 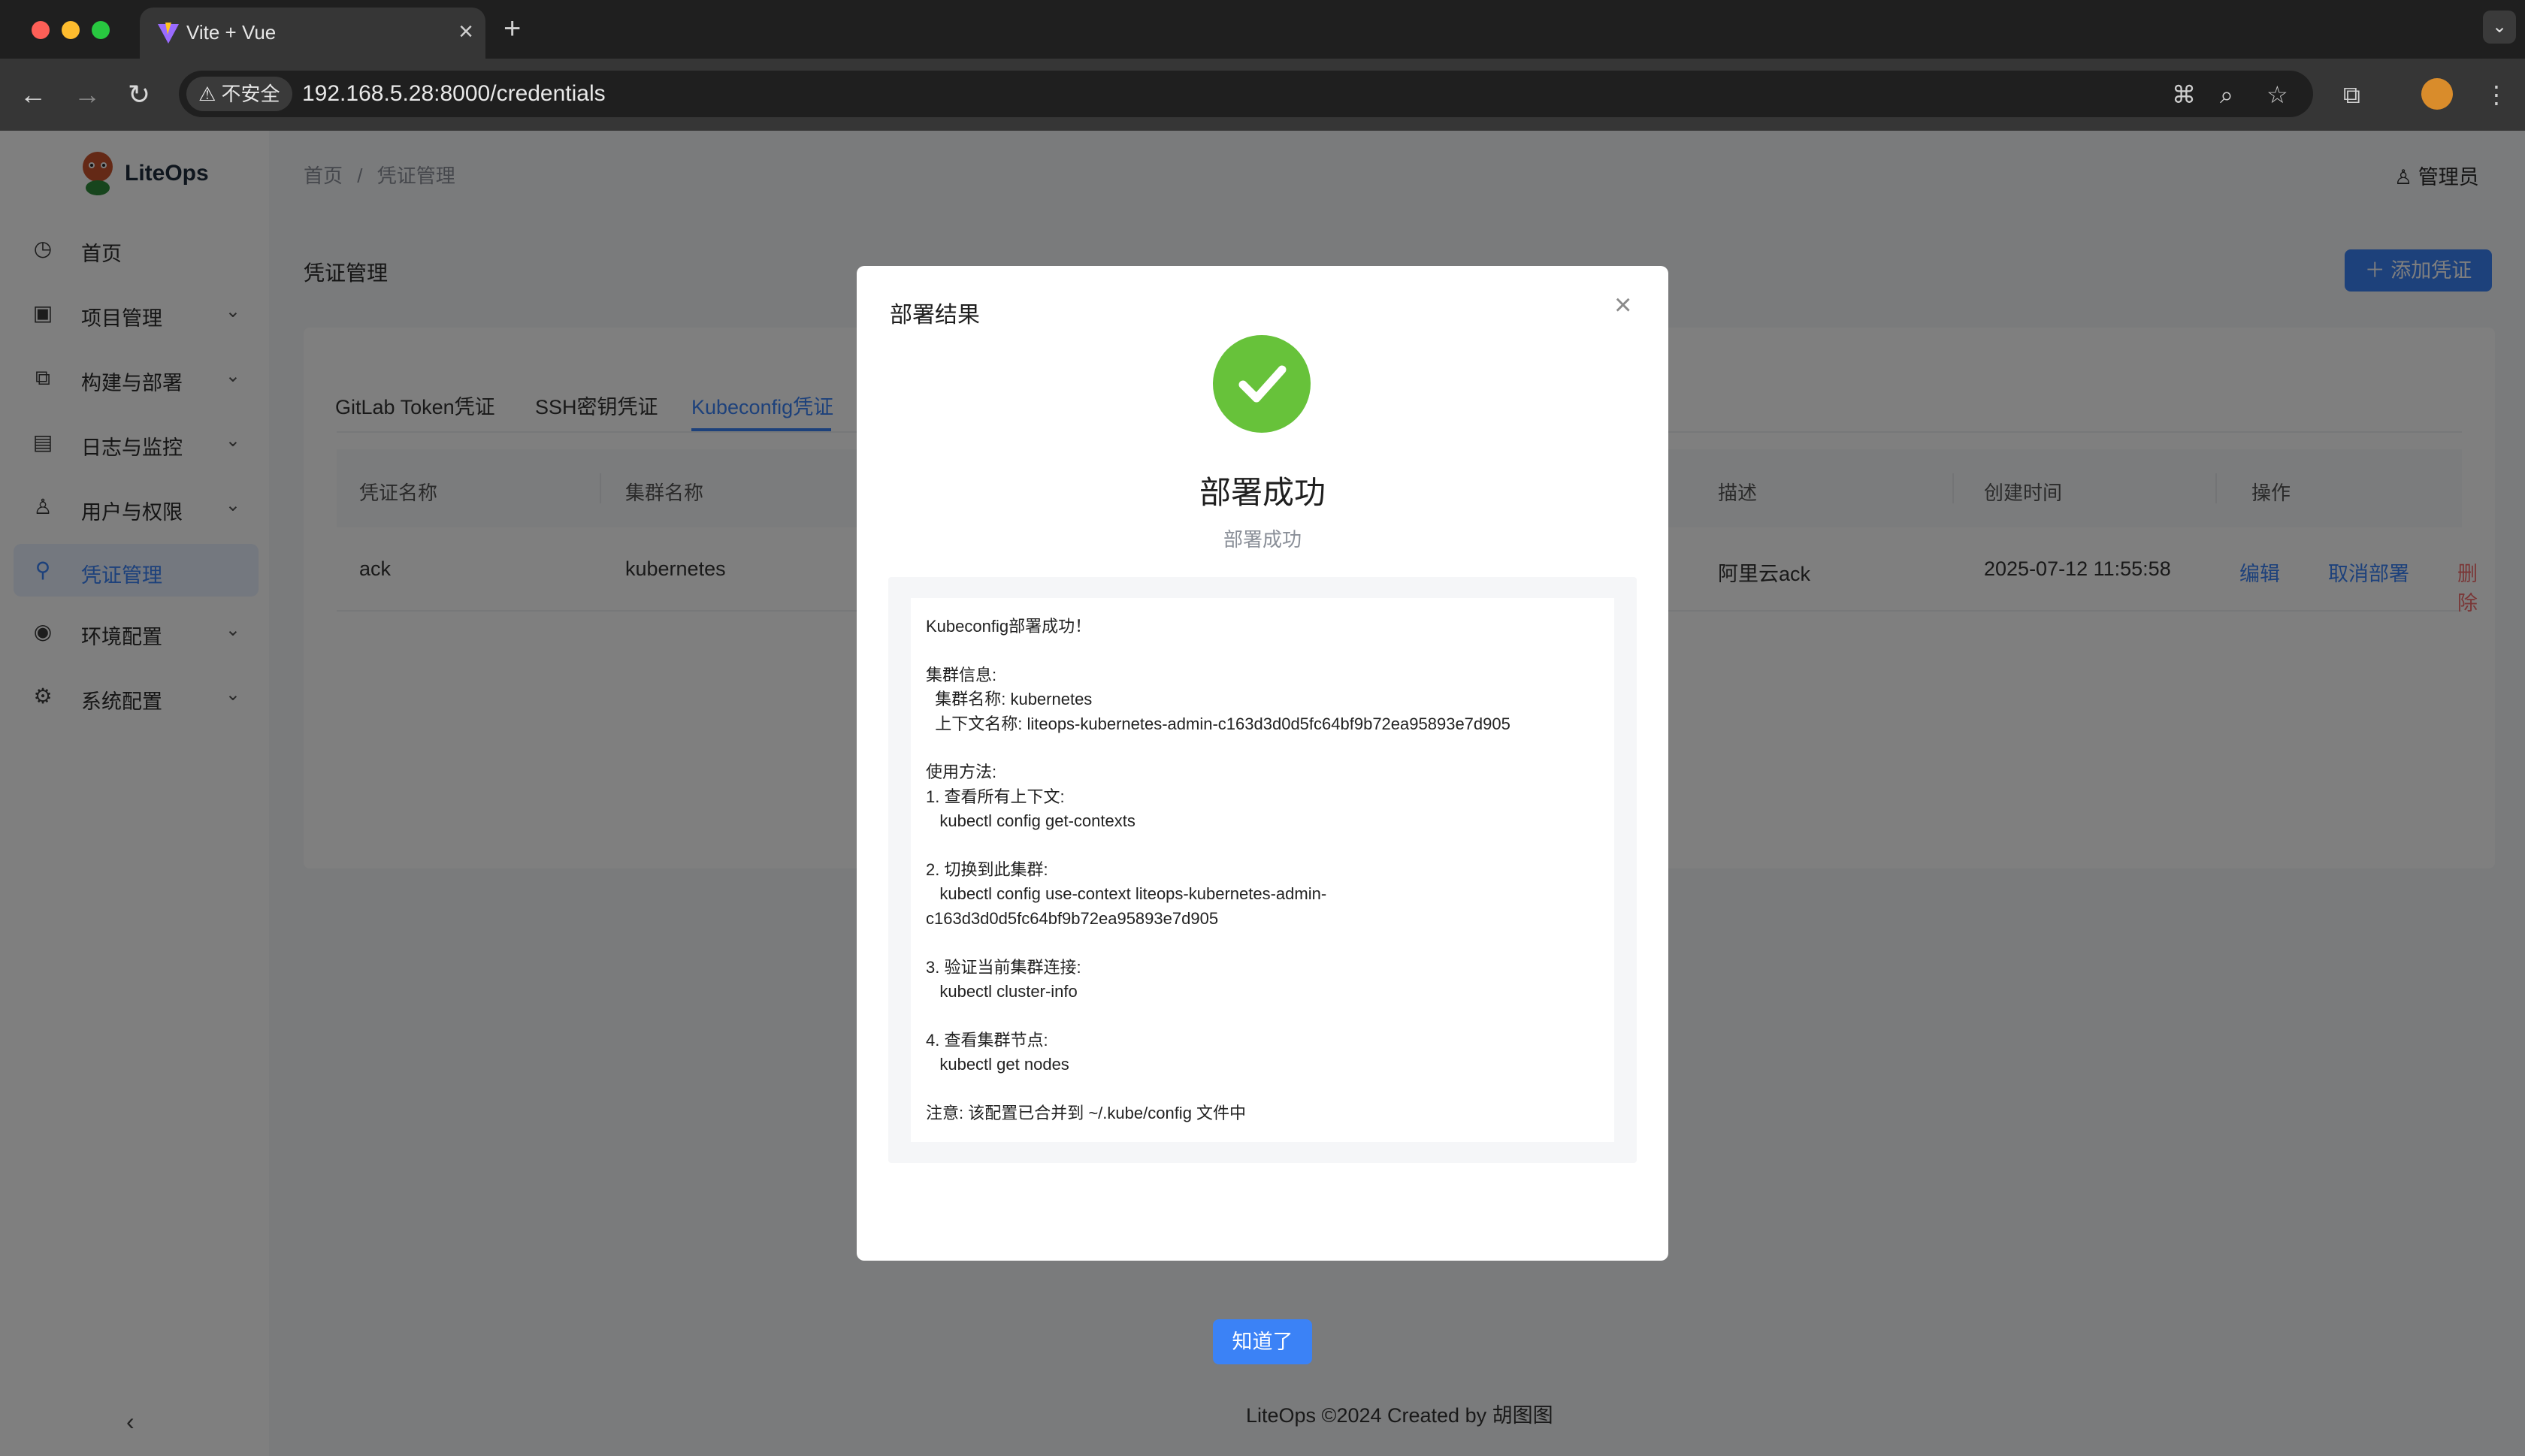 What do you see at coordinates (2277, 94) in the screenshot?
I see `bookmark-star-icon: ☆` at bounding box center [2277, 94].